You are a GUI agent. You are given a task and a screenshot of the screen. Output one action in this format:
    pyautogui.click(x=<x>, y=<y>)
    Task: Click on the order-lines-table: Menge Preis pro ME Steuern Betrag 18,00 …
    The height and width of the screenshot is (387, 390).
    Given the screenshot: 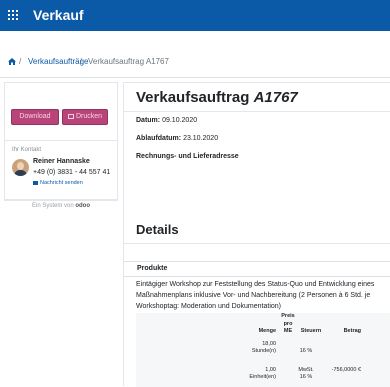 What is the action you would take?
    pyautogui.click(x=263, y=350)
    